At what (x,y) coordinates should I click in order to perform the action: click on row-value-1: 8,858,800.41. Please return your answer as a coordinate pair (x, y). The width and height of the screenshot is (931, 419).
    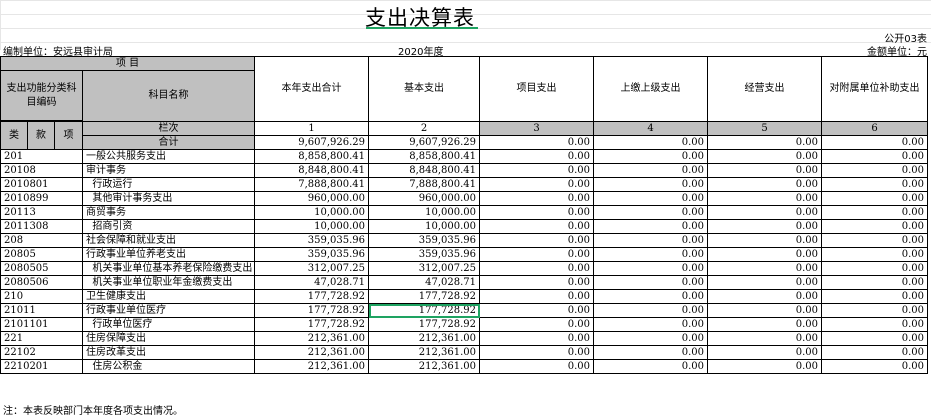
    Looking at the image, I should click on (311, 156).